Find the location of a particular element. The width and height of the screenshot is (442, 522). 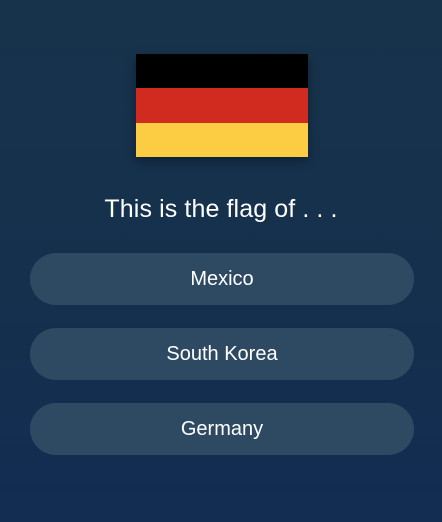

answer-option-2: South Korea is located at coordinates (222, 354).